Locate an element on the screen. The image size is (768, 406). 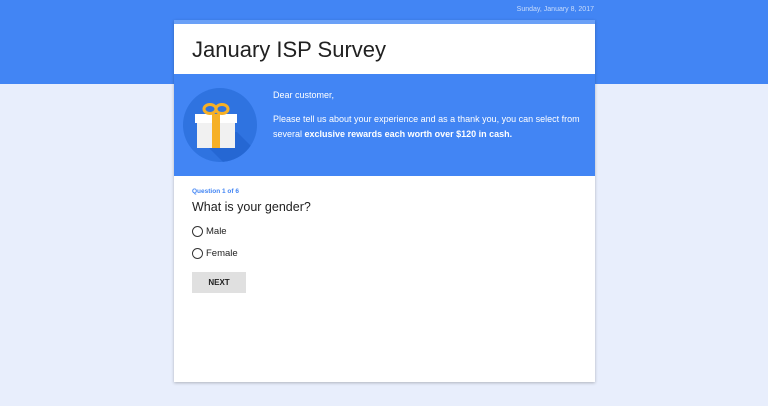
question-counter: Question 1 of 6 is located at coordinates (215, 191).